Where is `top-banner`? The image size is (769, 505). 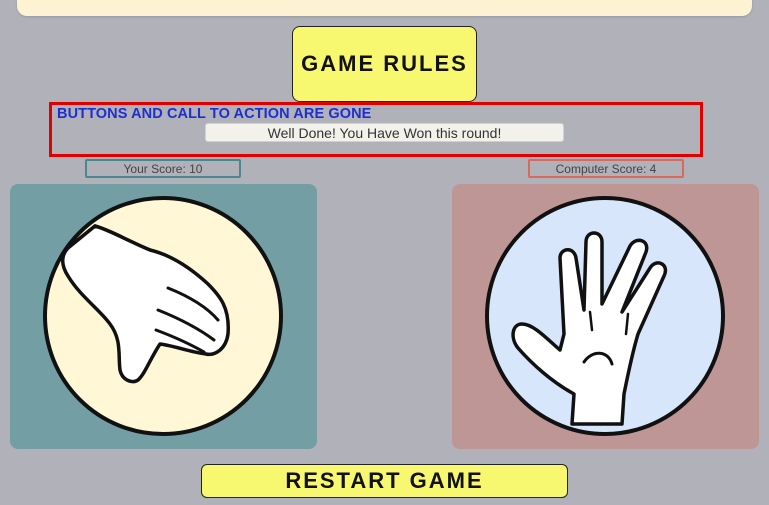 top-banner is located at coordinates (384, 8).